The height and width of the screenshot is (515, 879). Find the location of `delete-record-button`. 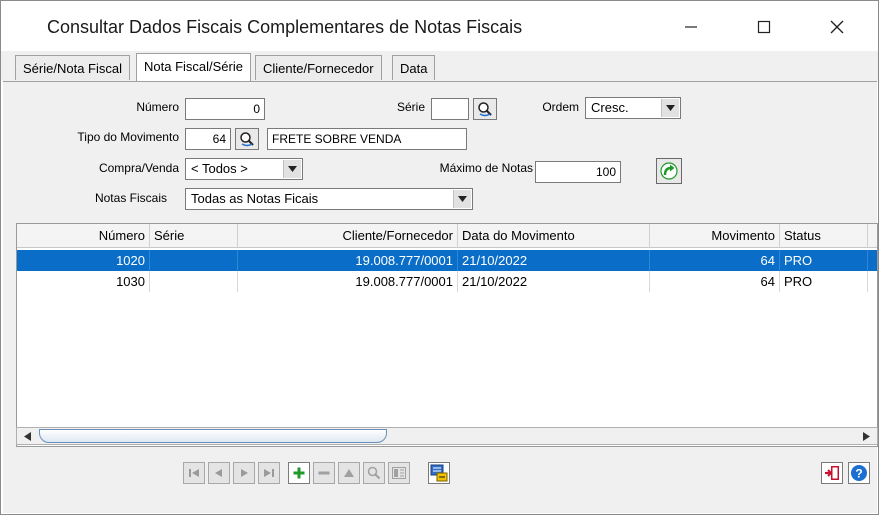

delete-record-button is located at coordinates (324, 473).